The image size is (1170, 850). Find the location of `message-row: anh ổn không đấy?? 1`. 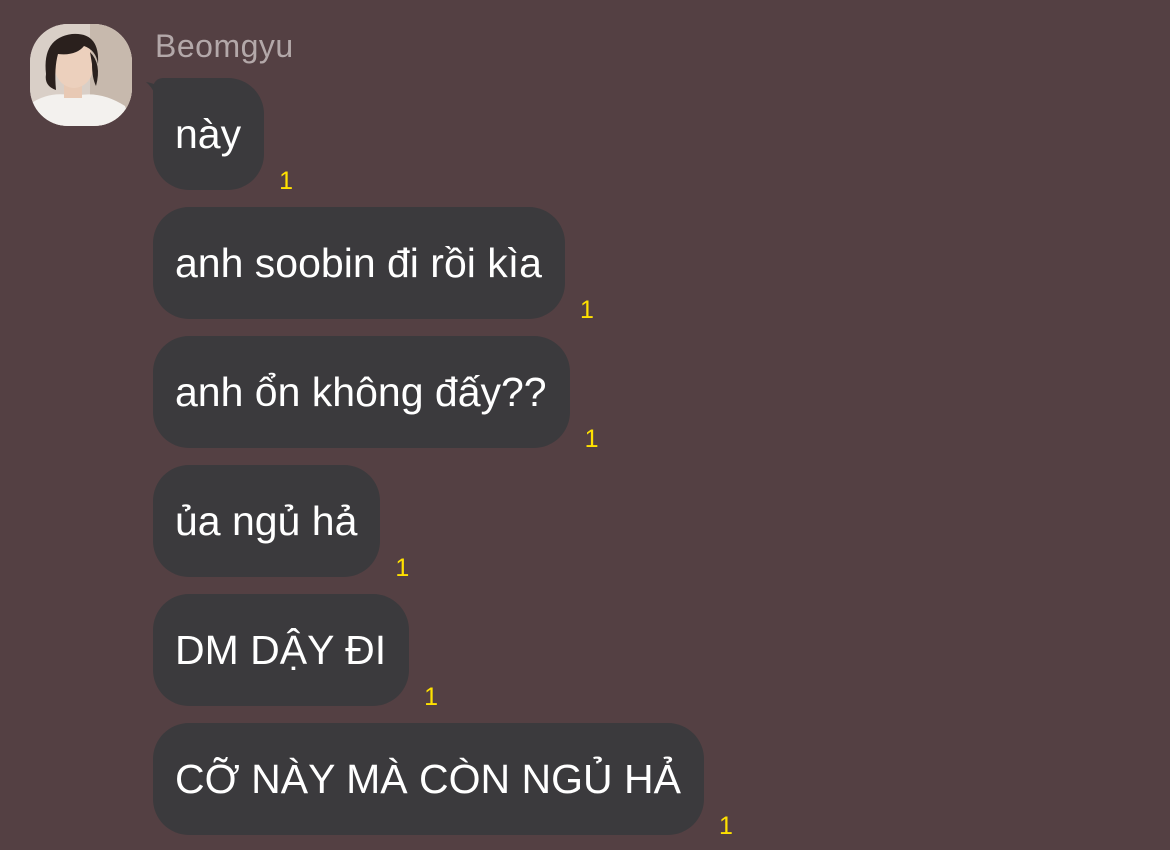

message-row: anh ổn không đấy?? 1 is located at coordinates (376, 394).